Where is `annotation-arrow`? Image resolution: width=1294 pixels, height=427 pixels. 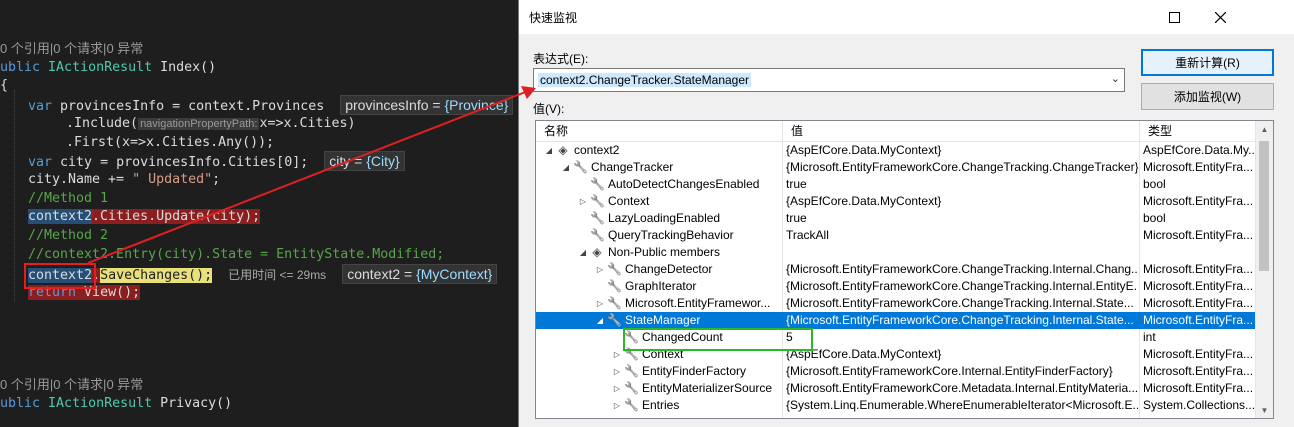
annotation-arrow is located at coordinates (311, 175).